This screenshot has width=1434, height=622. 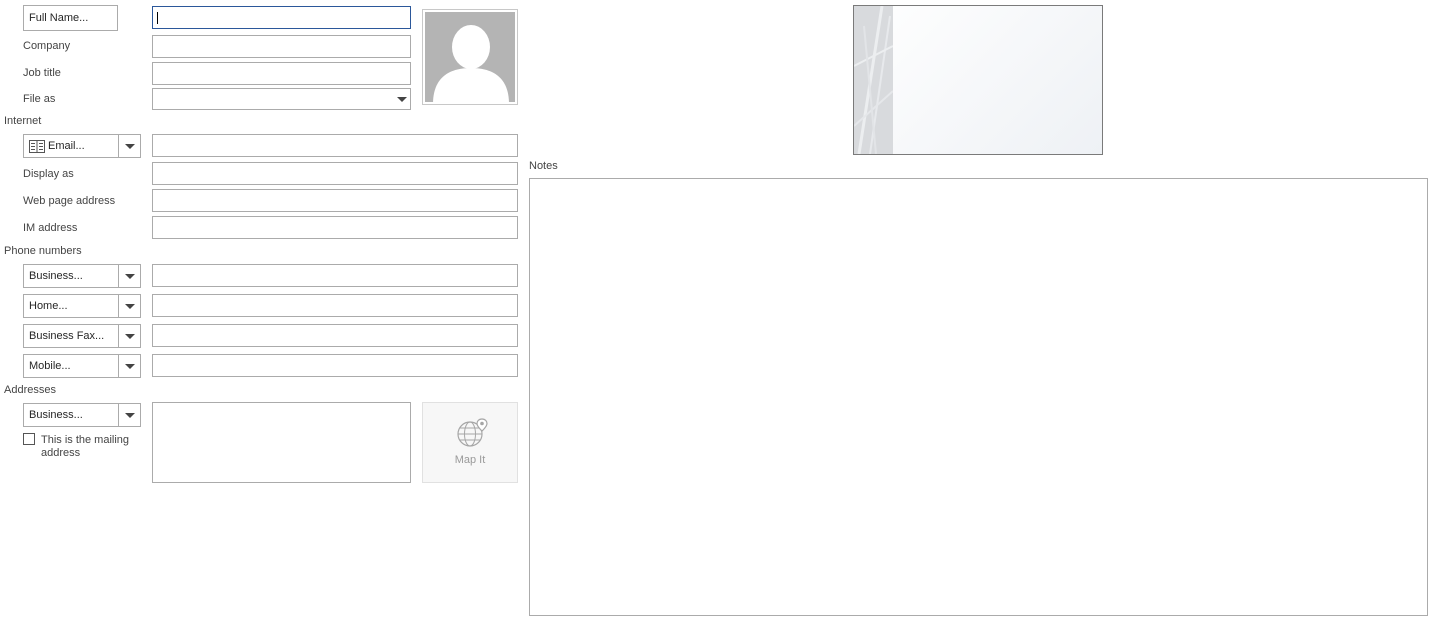 What do you see at coordinates (281, 46) in the screenshot?
I see `company-input` at bounding box center [281, 46].